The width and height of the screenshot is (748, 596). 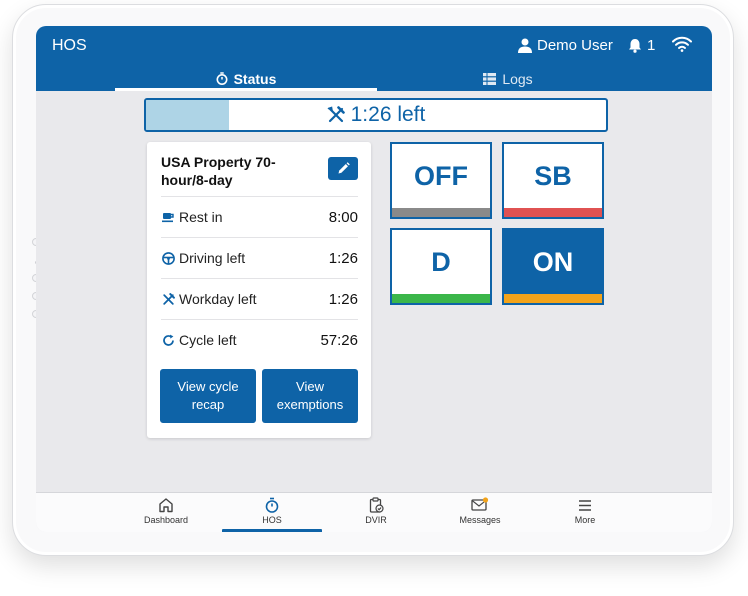 I want to click on list-icon, so click(x=490, y=78).